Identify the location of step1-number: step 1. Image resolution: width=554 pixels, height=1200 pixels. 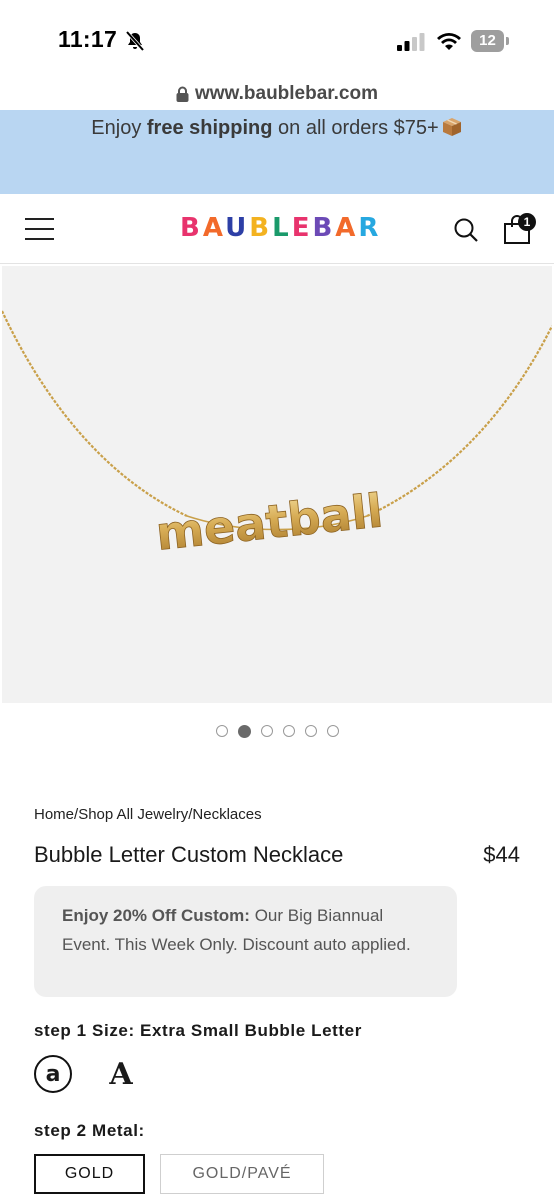
(60, 1030).